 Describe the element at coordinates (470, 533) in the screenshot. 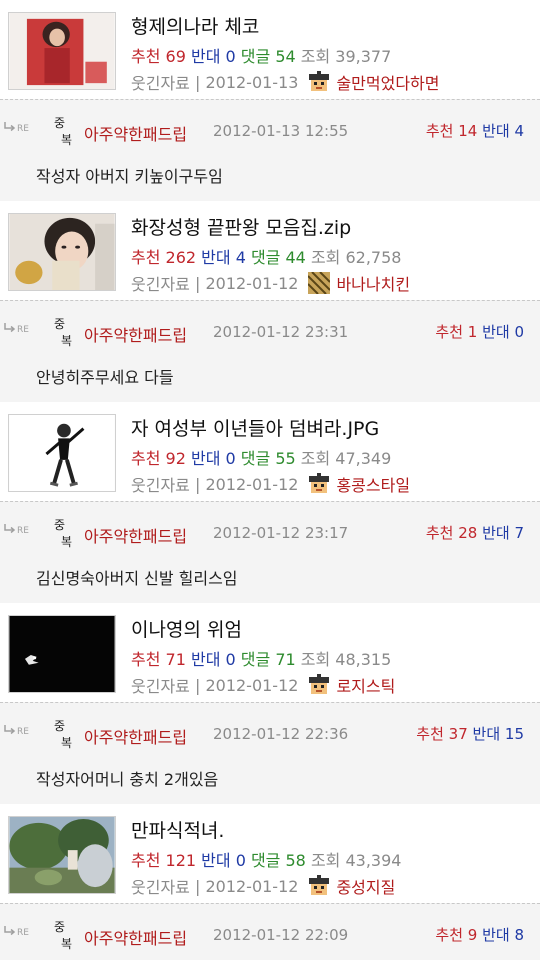

I see `comment-recommend-count: 28` at that location.